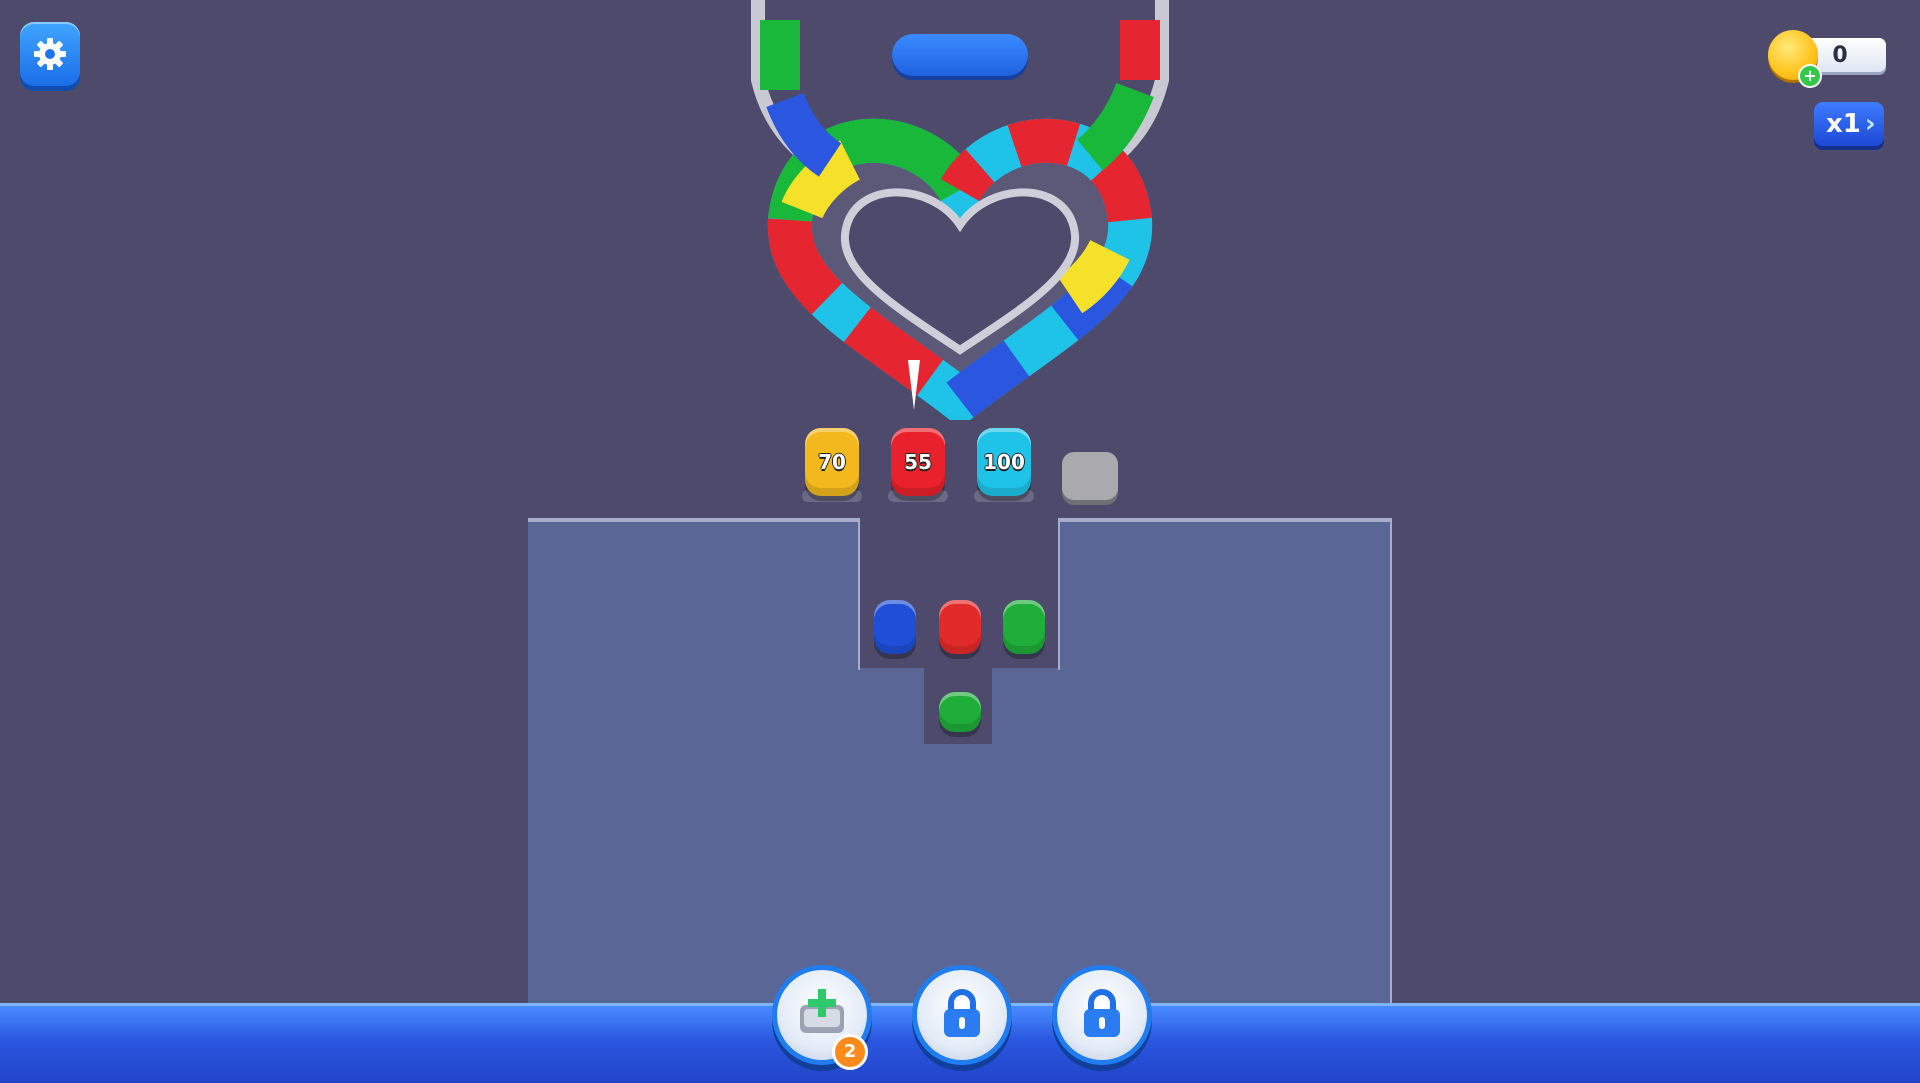 This screenshot has height=1083, width=1920. Describe the element at coordinates (1810, 76) in the screenshot. I see `add-coins-button: +` at that location.